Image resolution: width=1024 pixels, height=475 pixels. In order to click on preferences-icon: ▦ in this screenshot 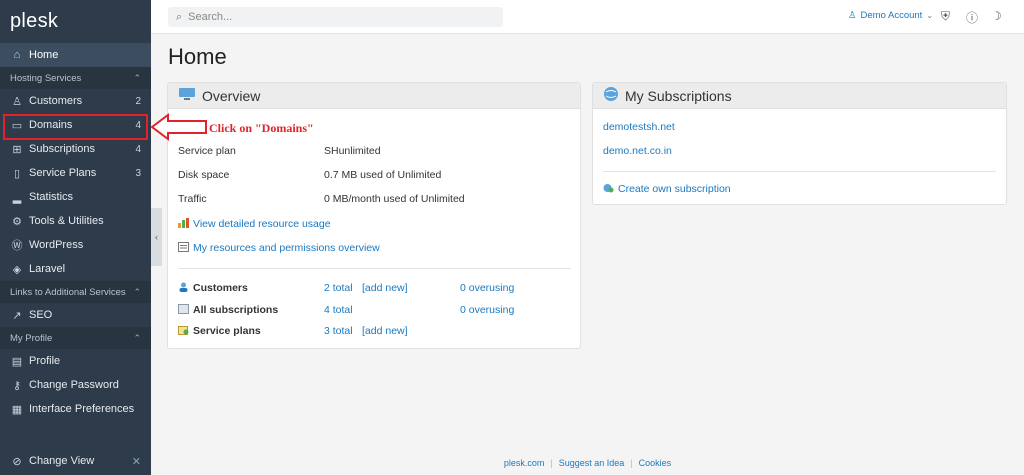, I will do `click(17, 409)`.